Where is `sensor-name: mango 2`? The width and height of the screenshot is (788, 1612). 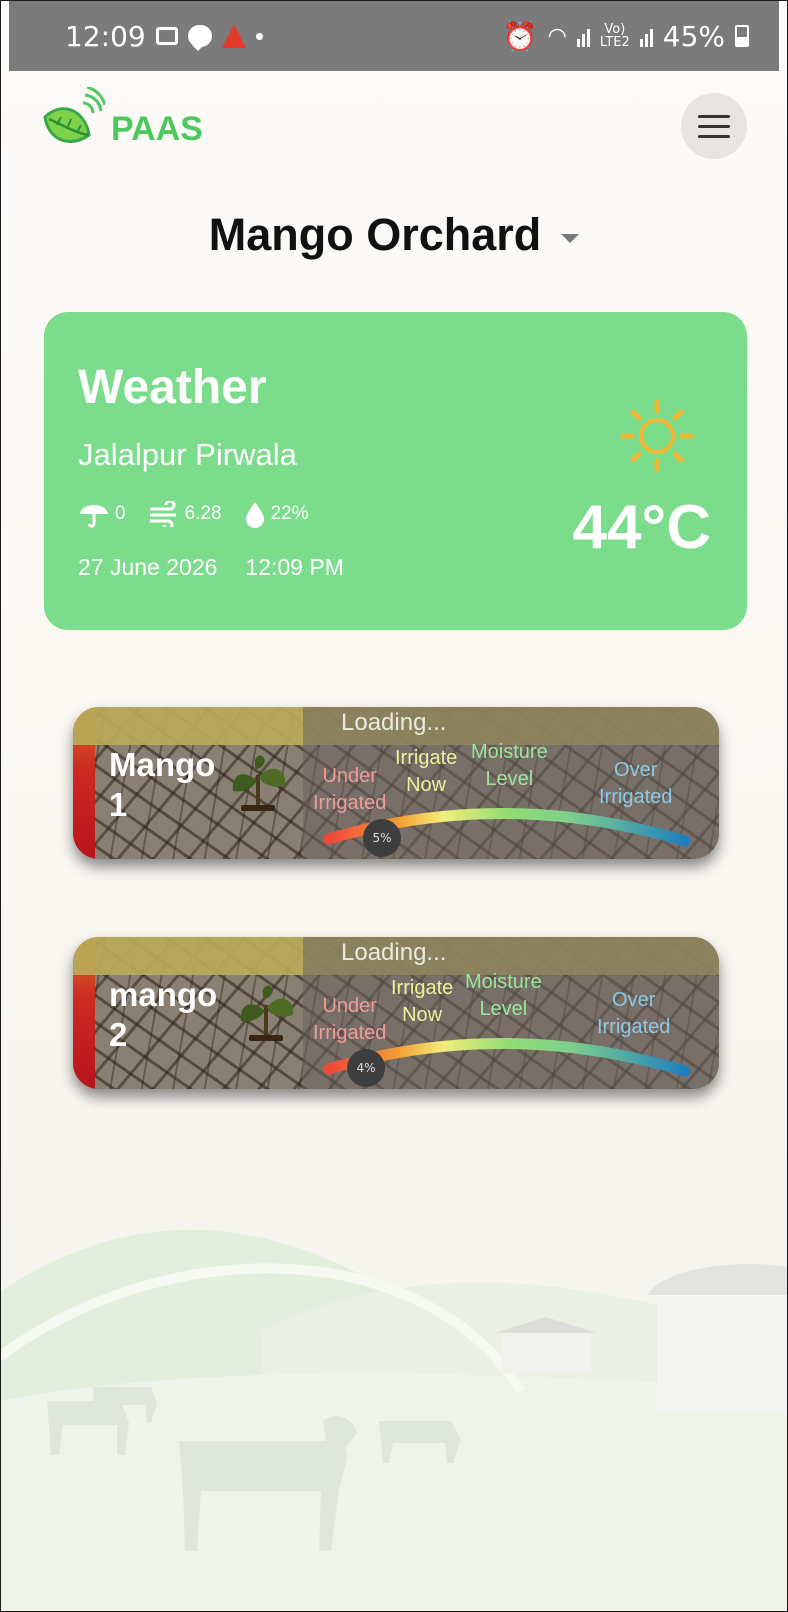 sensor-name: mango 2 is located at coordinates (169, 1015).